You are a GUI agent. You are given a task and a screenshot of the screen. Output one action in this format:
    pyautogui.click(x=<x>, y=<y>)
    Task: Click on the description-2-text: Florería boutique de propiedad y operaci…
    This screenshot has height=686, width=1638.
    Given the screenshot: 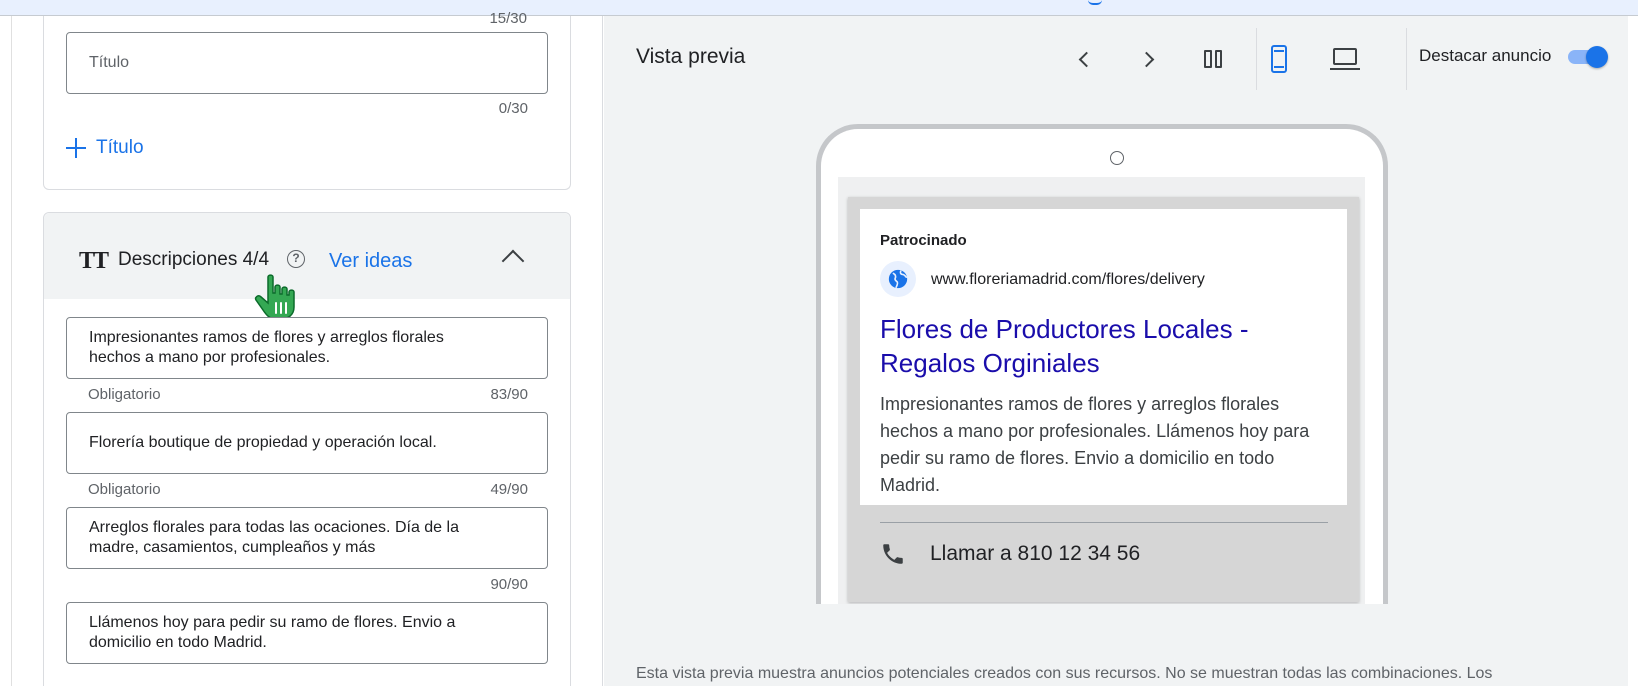 What is the action you would take?
    pyautogui.click(x=263, y=442)
    